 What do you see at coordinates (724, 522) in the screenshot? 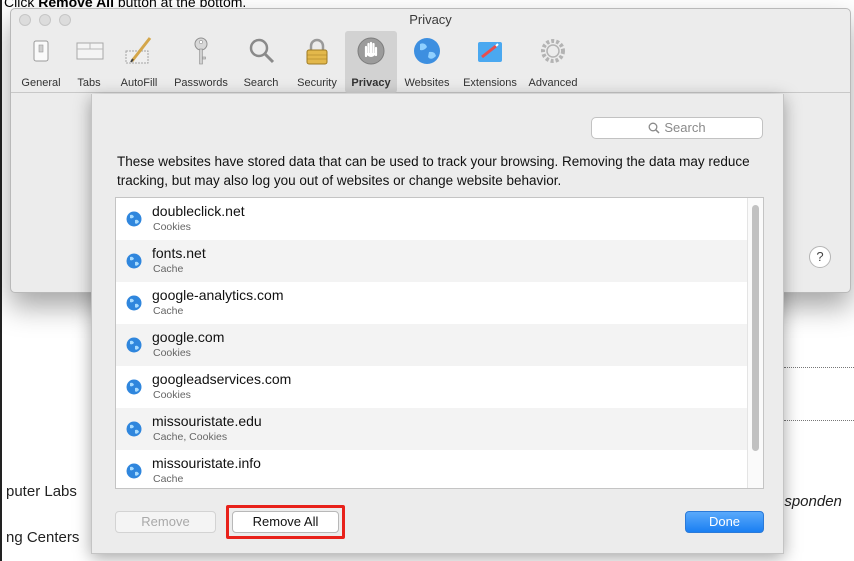
I see `done-button: Done` at bounding box center [724, 522].